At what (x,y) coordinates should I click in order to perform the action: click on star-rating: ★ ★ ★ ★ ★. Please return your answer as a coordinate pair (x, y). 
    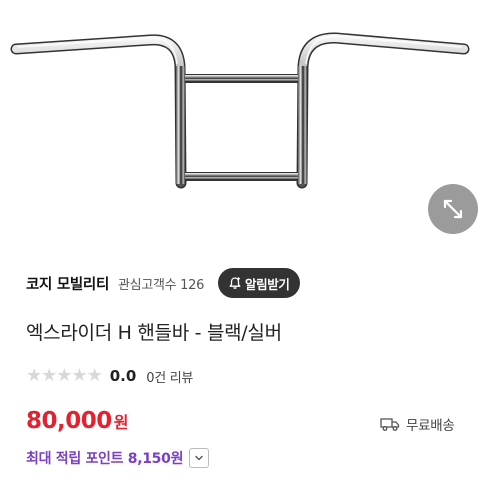
    Looking at the image, I should click on (64, 375).